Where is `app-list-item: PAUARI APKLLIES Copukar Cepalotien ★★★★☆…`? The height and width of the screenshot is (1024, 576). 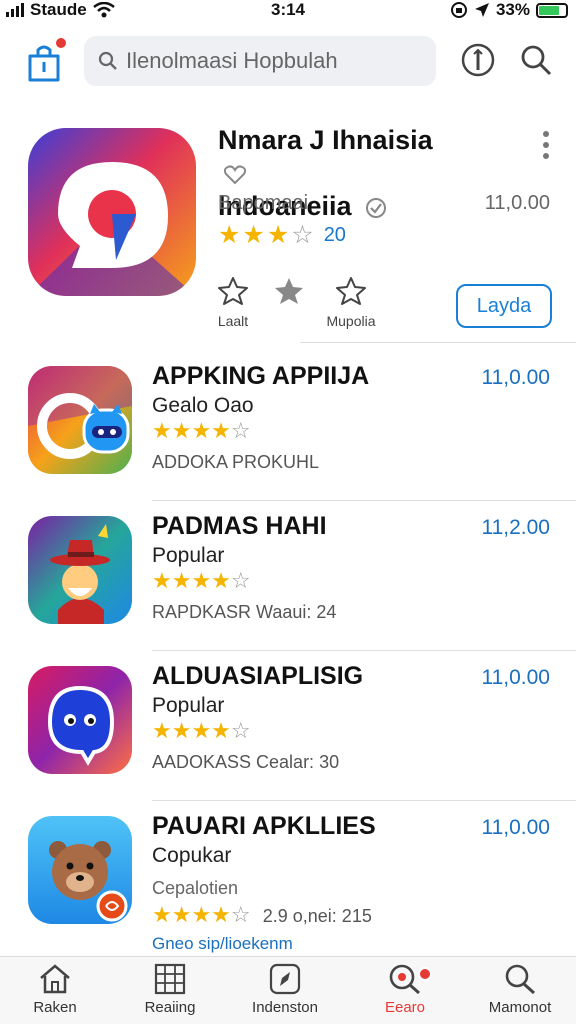
app-list-item: PAUARI APKLLIES Copukar Cepalotien ★★★★☆… is located at coordinates (288, 879).